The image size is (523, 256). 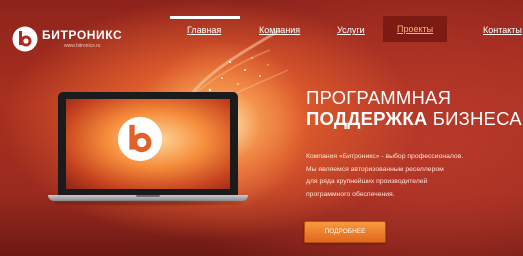 What do you see at coordinates (204, 30) in the screenshot?
I see `nav-item-home: Главная` at bounding box center [204, 30].